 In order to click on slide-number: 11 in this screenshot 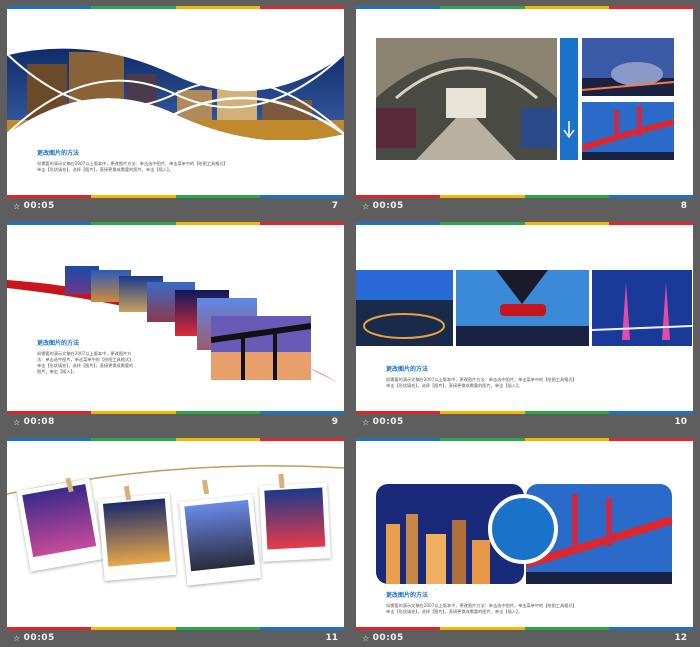, I will do `click(331, 638)`.